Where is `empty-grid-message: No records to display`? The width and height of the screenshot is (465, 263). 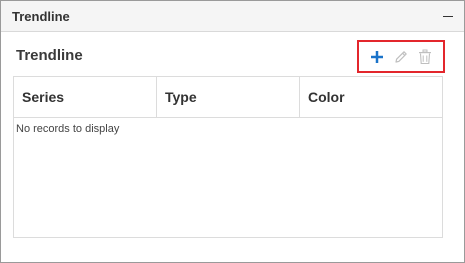
empty-grid-message: No records to display is located at coordinates (68, 129).